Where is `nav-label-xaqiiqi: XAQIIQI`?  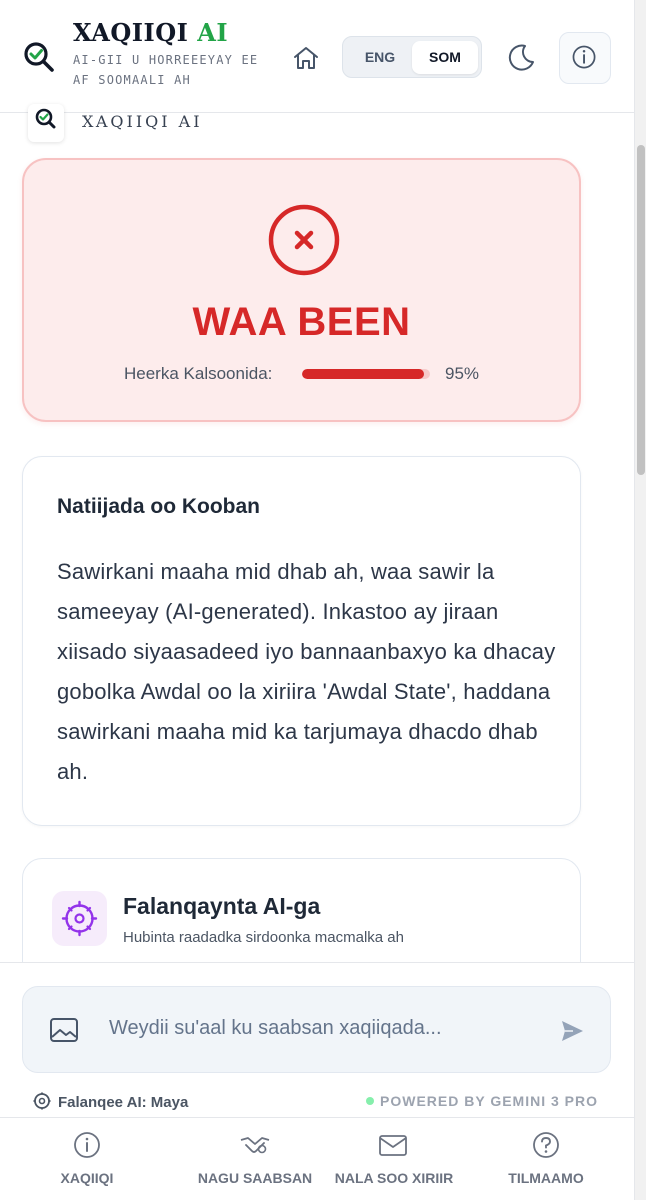 nav-label-xaqiiqi: XAQIIQI is located at coordinates (87, 1178).